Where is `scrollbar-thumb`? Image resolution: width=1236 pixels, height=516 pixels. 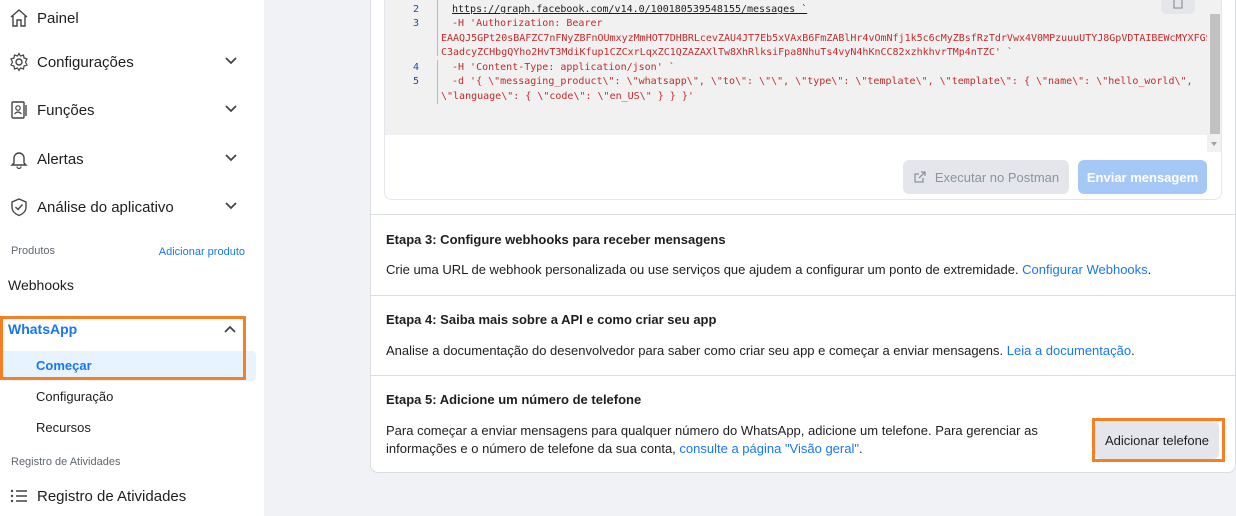 scrollbar-thumb is located at coordinates (1215, 74).